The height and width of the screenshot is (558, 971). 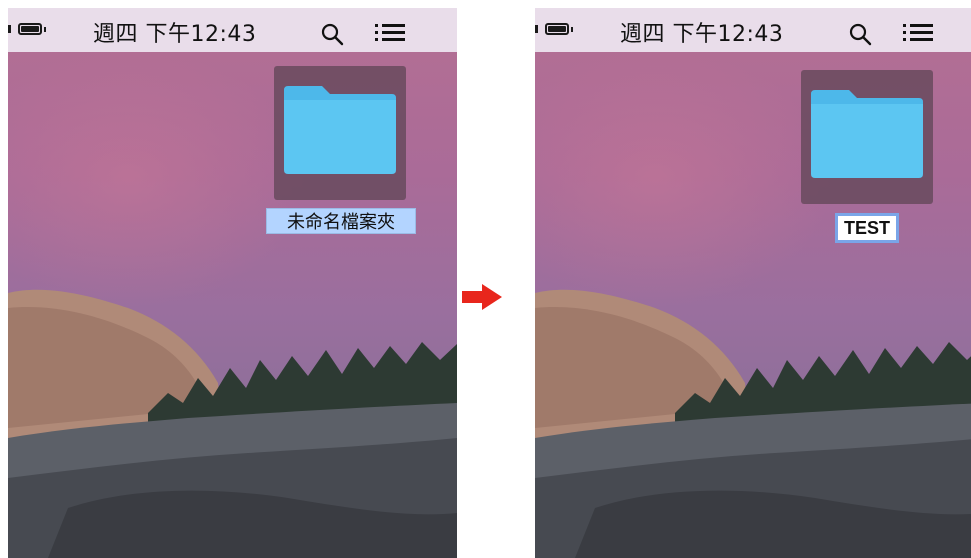 What do you see at coordinates (482, 297) in the screenshot?
I see `arrow-right-icon` at bounding box center [482, 297].